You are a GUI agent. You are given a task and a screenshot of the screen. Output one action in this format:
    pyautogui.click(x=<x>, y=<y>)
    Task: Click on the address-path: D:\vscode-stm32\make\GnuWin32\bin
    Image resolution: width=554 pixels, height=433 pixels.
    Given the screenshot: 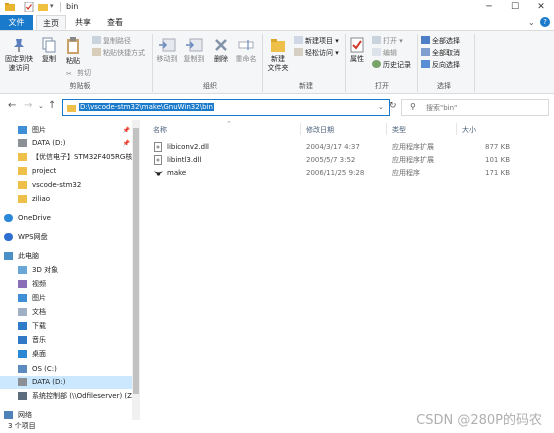 What is the action you would take?
    pyautogui.click(x=146, y=107)
    